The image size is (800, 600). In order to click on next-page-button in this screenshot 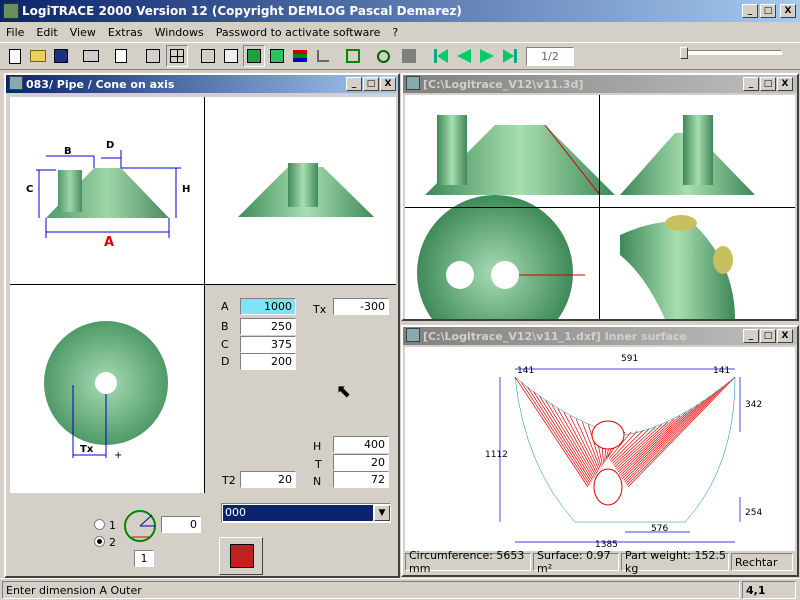, I will do `click(487, 56)`.